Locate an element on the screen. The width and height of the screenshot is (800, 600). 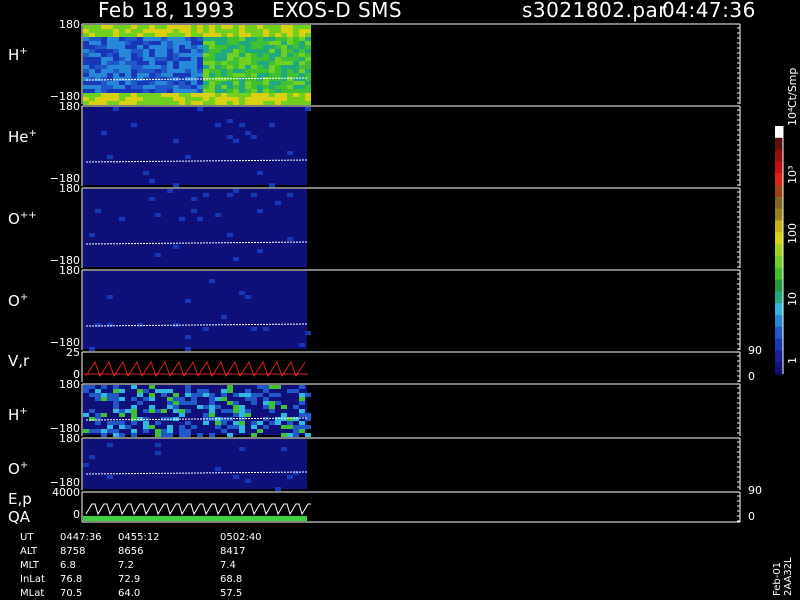
footer-value-0-1: 0455:12 is located at coordinates (139, 537).